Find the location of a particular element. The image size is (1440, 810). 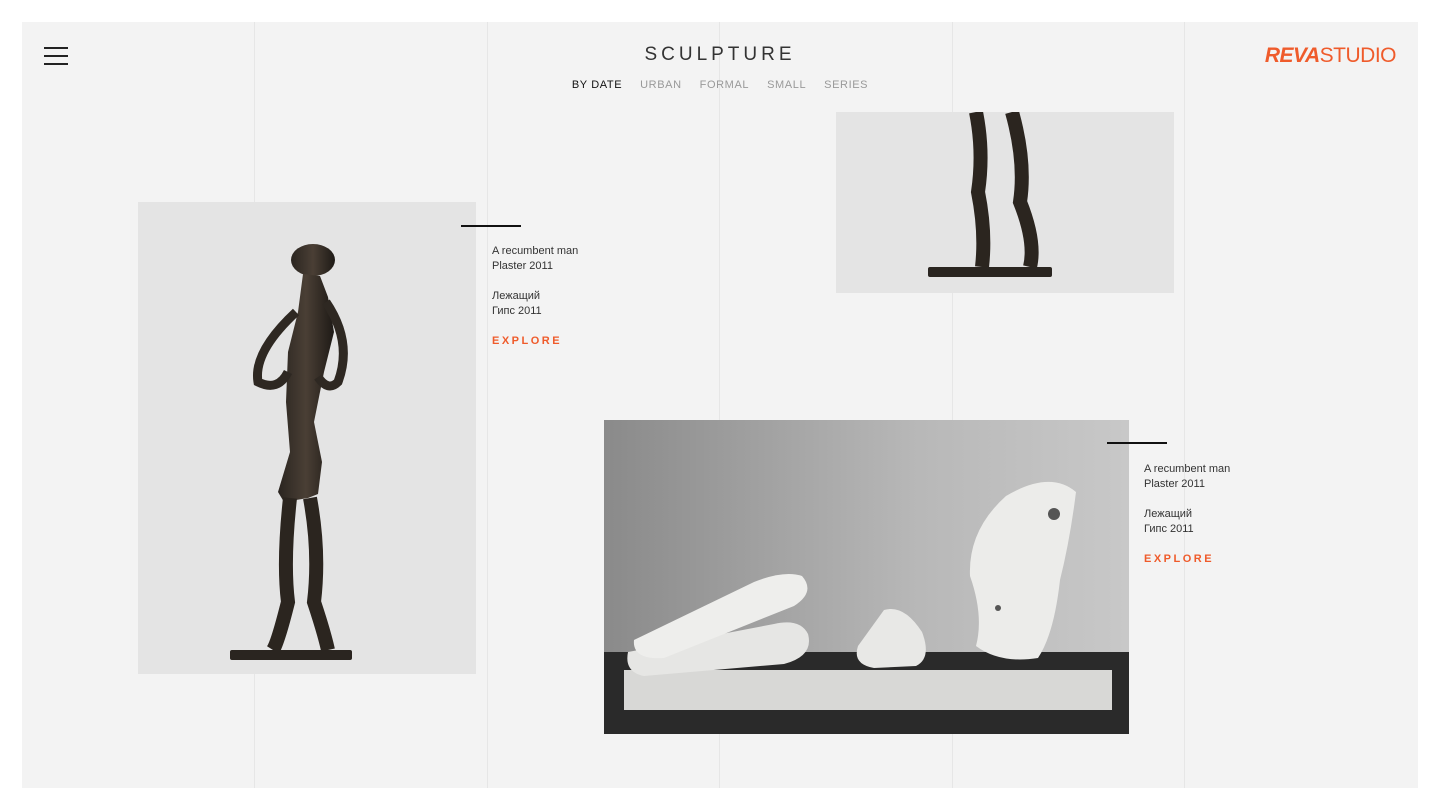

nav-item-by-date: BY DATE is located at coordinates (597, 85).